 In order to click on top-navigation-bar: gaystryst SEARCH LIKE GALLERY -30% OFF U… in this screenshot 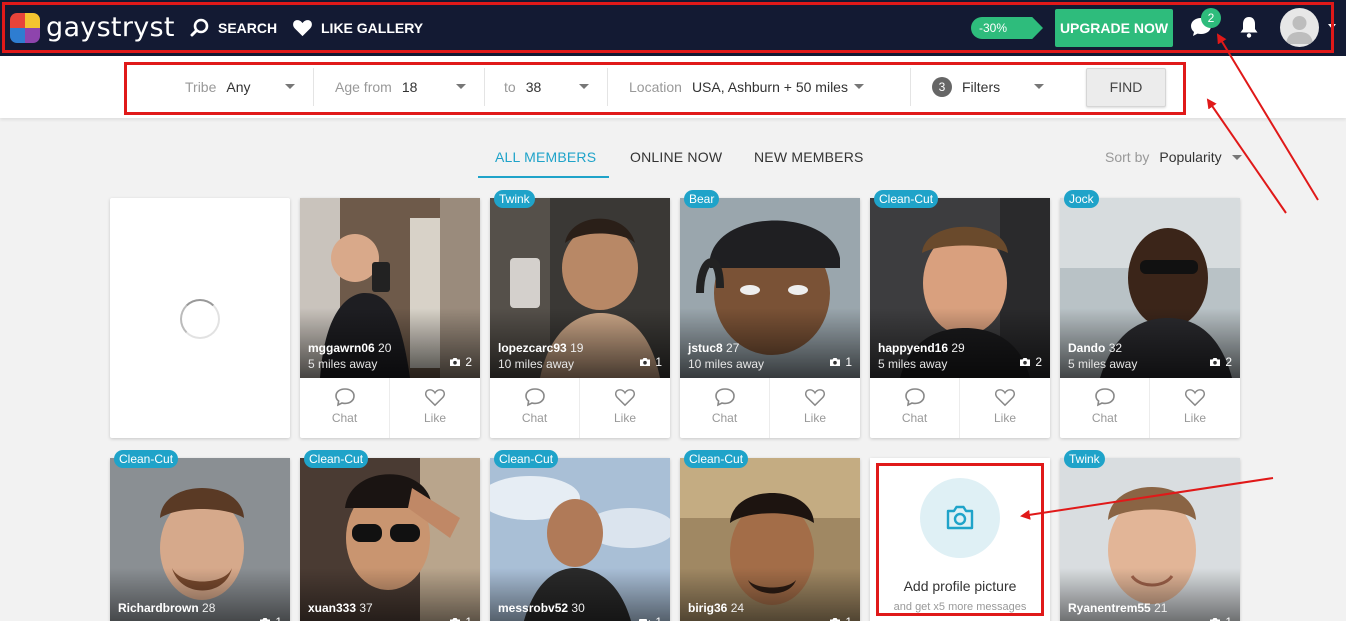, I will do `click(673, 28)`.